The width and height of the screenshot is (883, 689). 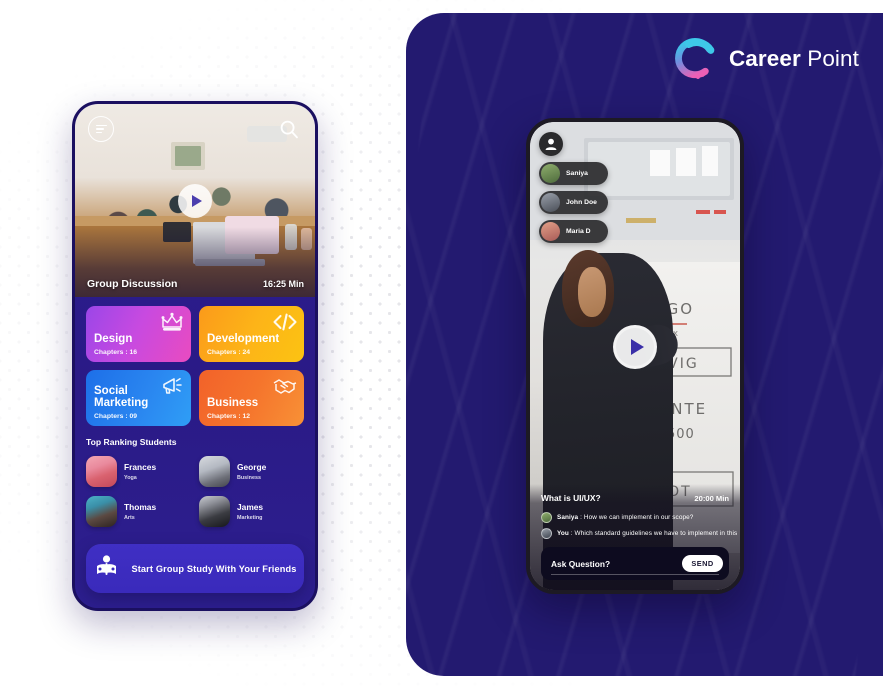 I want to click on section-title: Top Ranking Students, so click(x=131, y=442).